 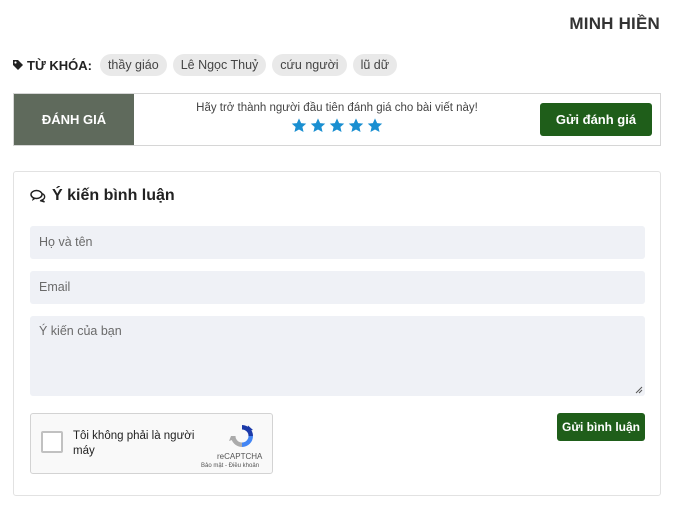 What do you see at coordinates (38, 196) in the screenshot?
I see `comments-icon` at bounding box center [38, 196].